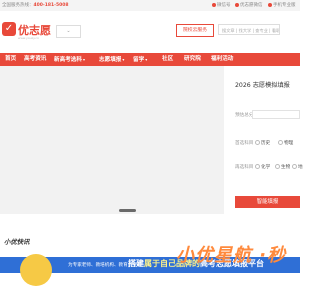 This screenshot has height=300, width=320. Describe the element at coordinates (244, 115) in the screenshot. I see `score-label: 预估总分` at that location.